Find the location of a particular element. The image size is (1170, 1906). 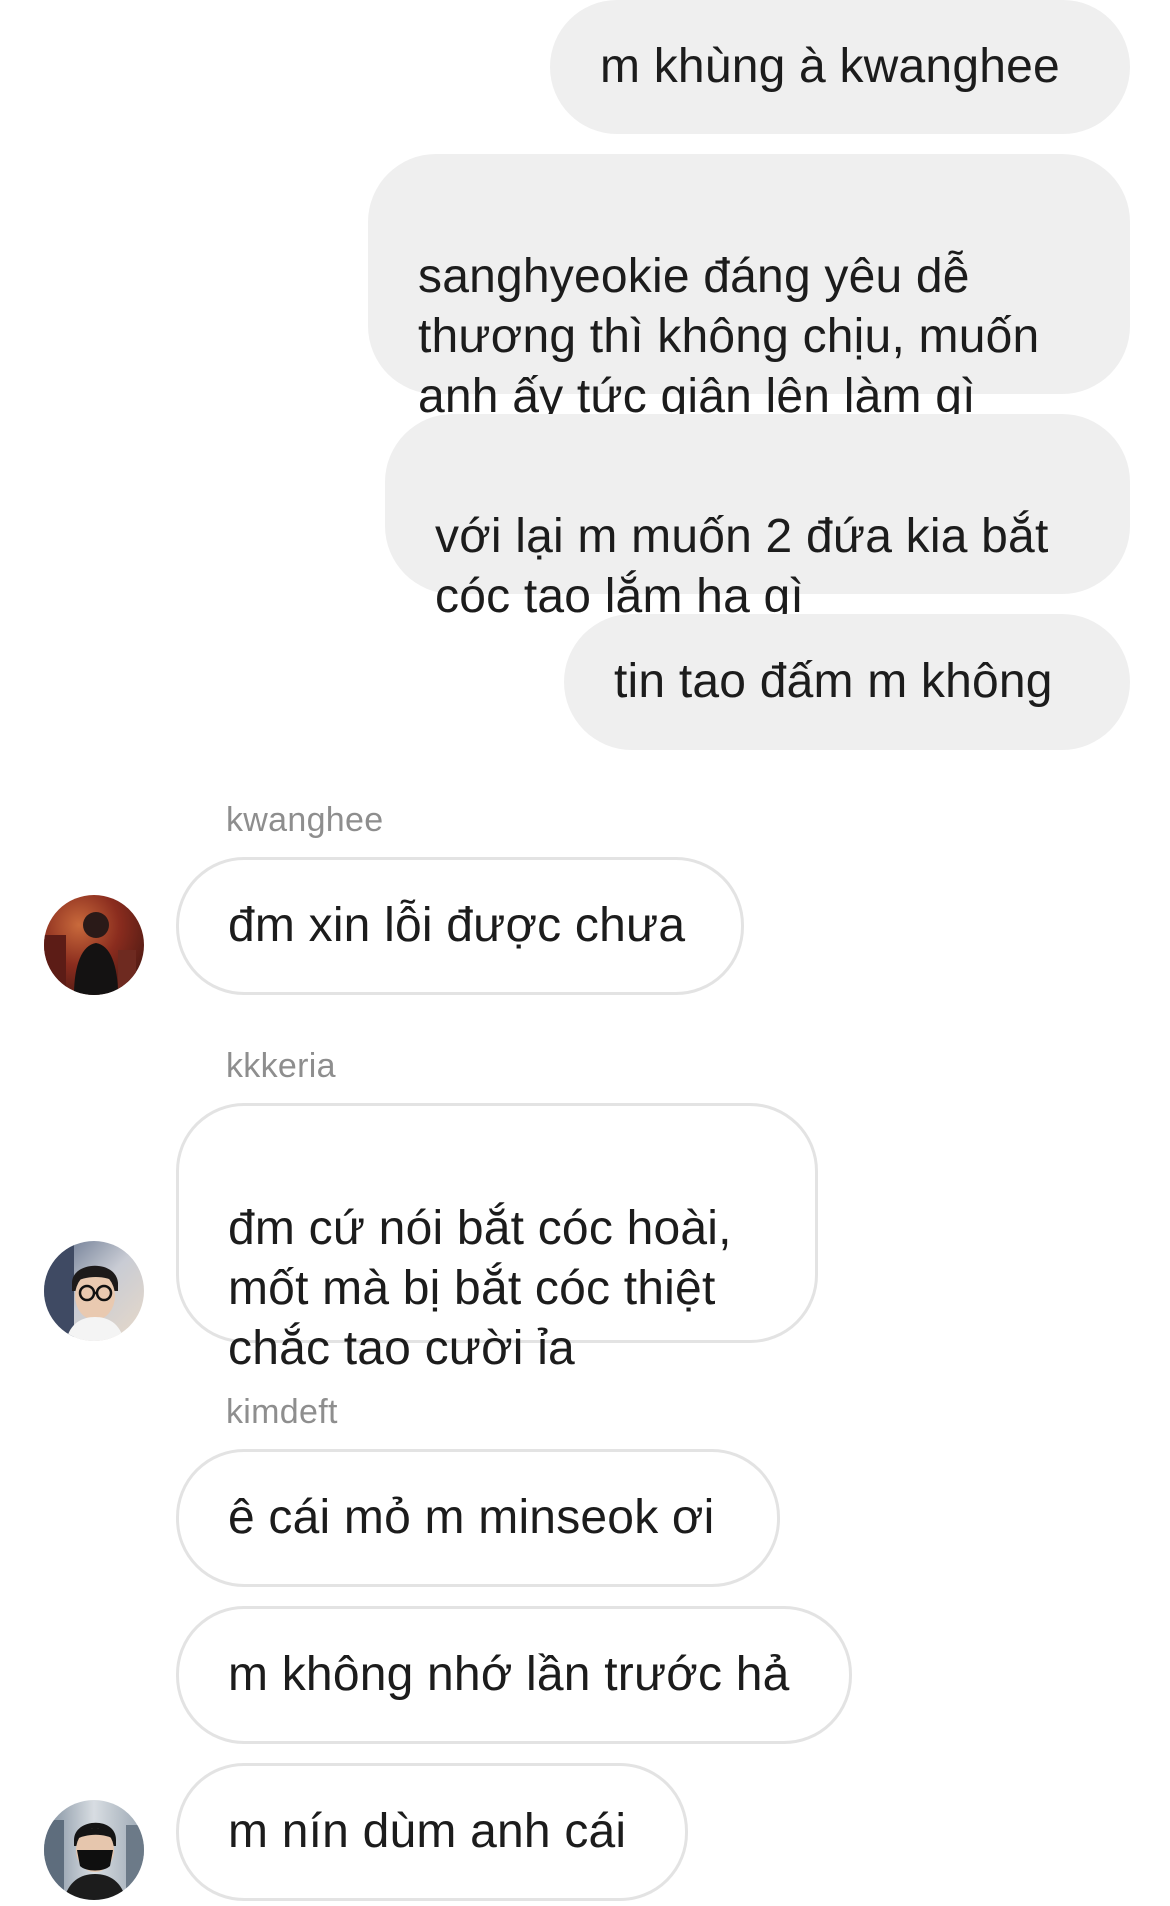

message-text: đm xin lỗi được chưa is located at coordinates (457, 925).